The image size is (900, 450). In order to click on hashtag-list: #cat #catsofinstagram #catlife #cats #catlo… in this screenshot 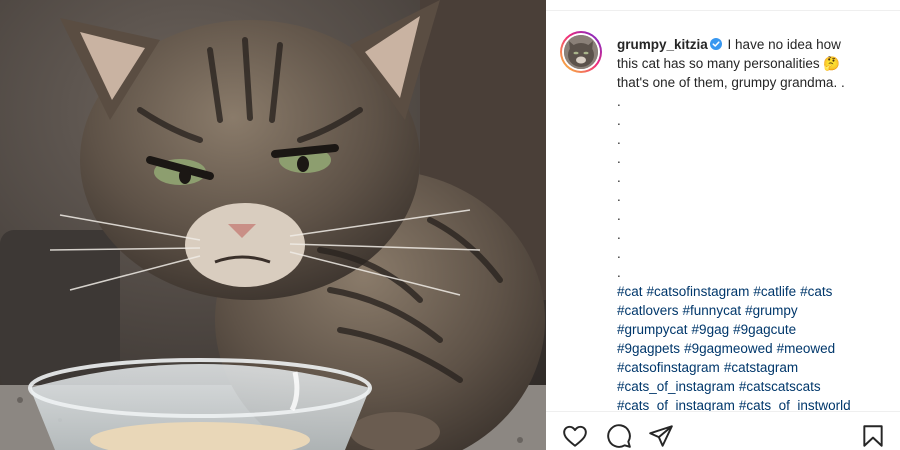, I will do `click(753, 346)`.